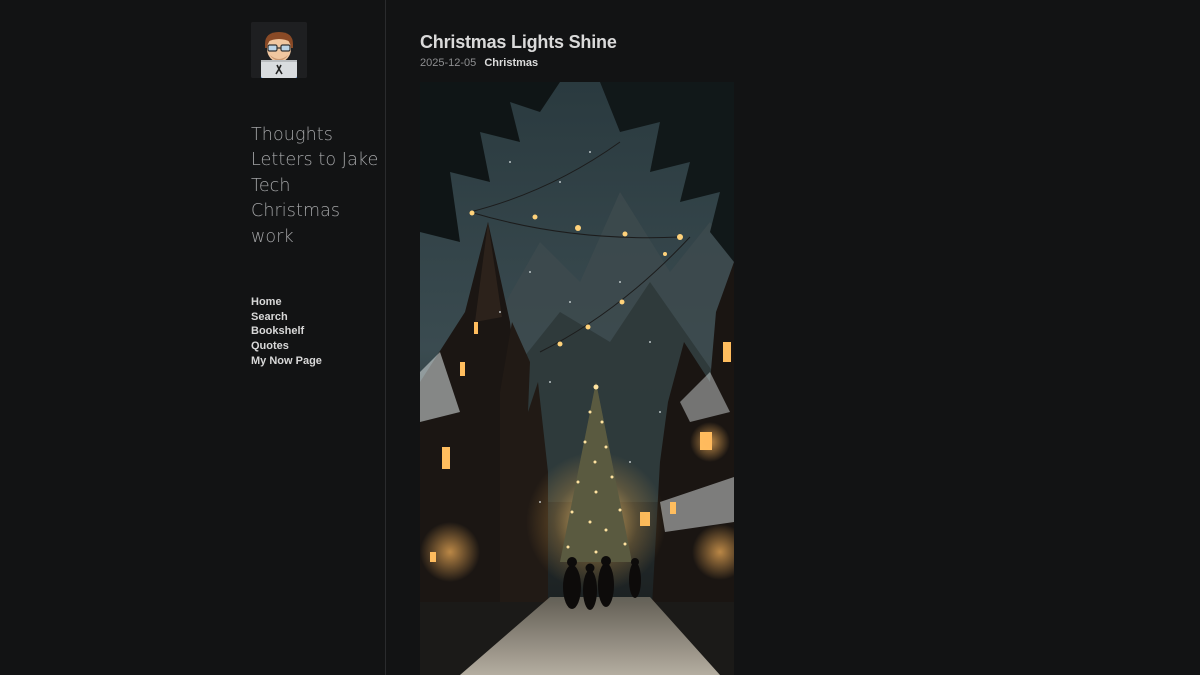 Image resolution: width=1200 pixels, height=675 pixels. What do you see at coordinates (479, 63) in the screenshot?
I see `post-meta: 2025-12-05 Christmas` at bounding box center [479, 63].